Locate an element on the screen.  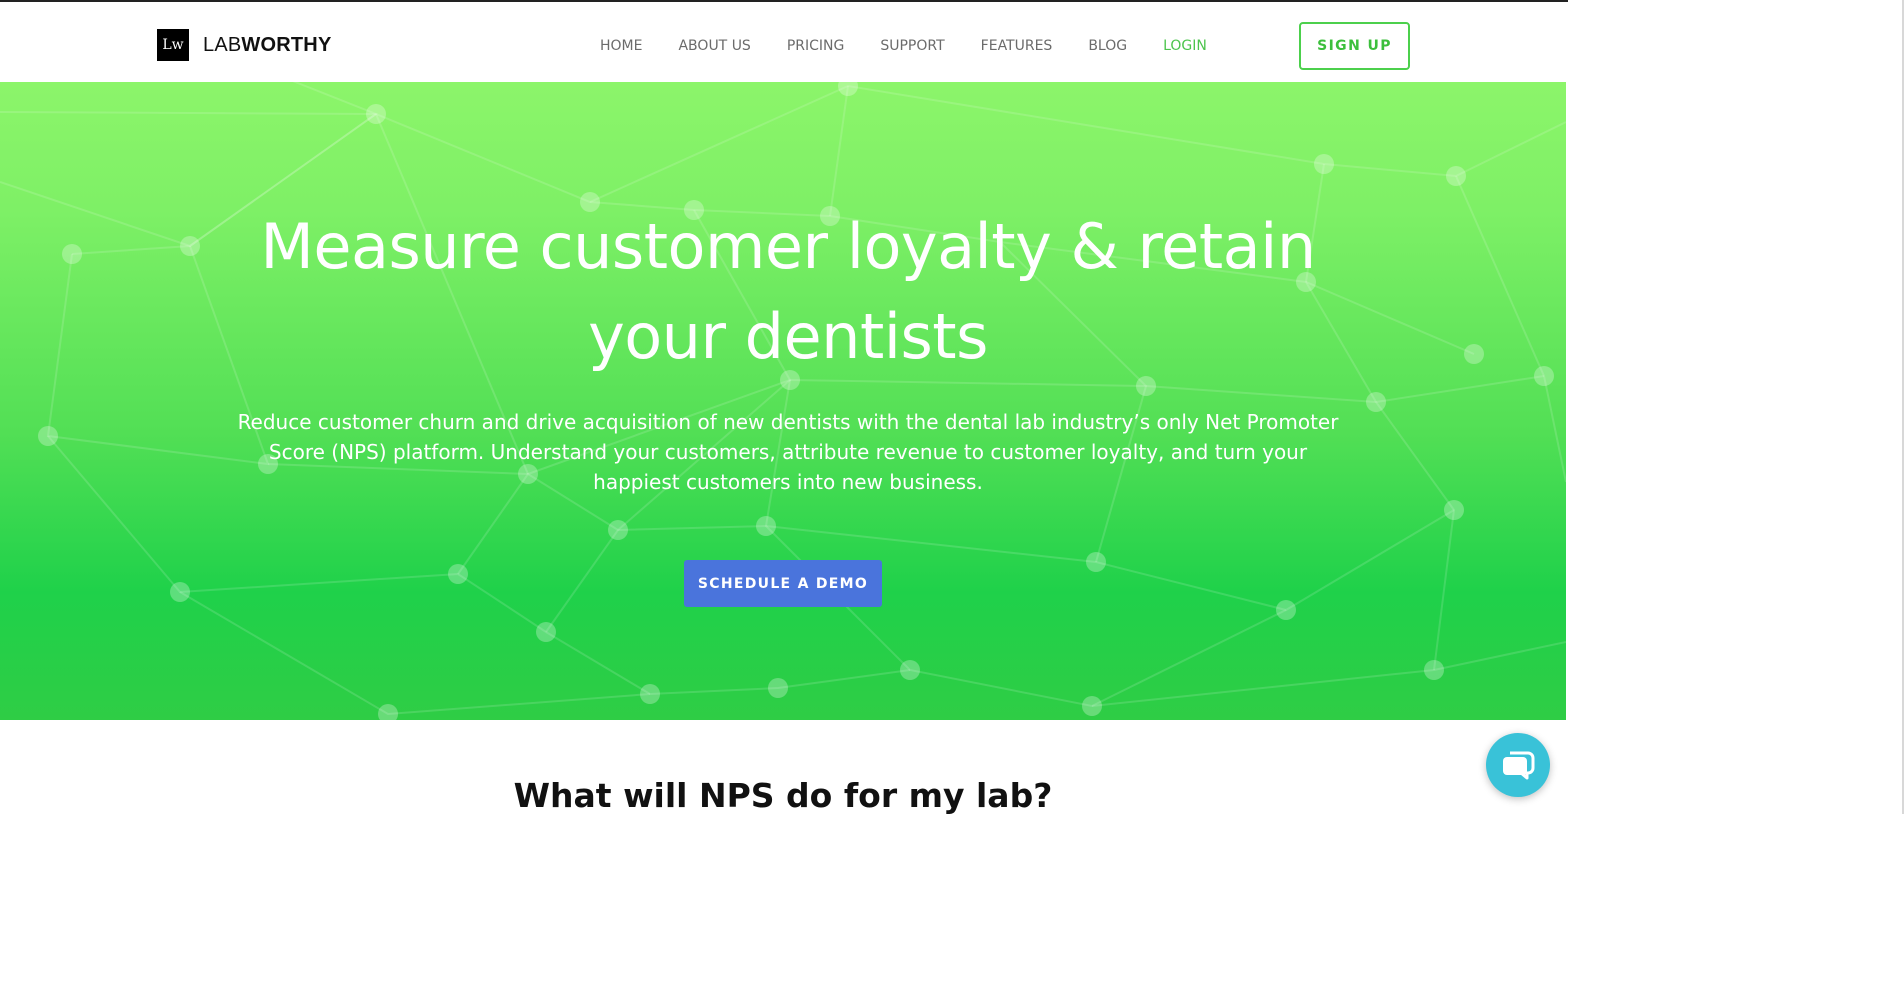
chat-widget-button is located at coordinates (1518, 765).